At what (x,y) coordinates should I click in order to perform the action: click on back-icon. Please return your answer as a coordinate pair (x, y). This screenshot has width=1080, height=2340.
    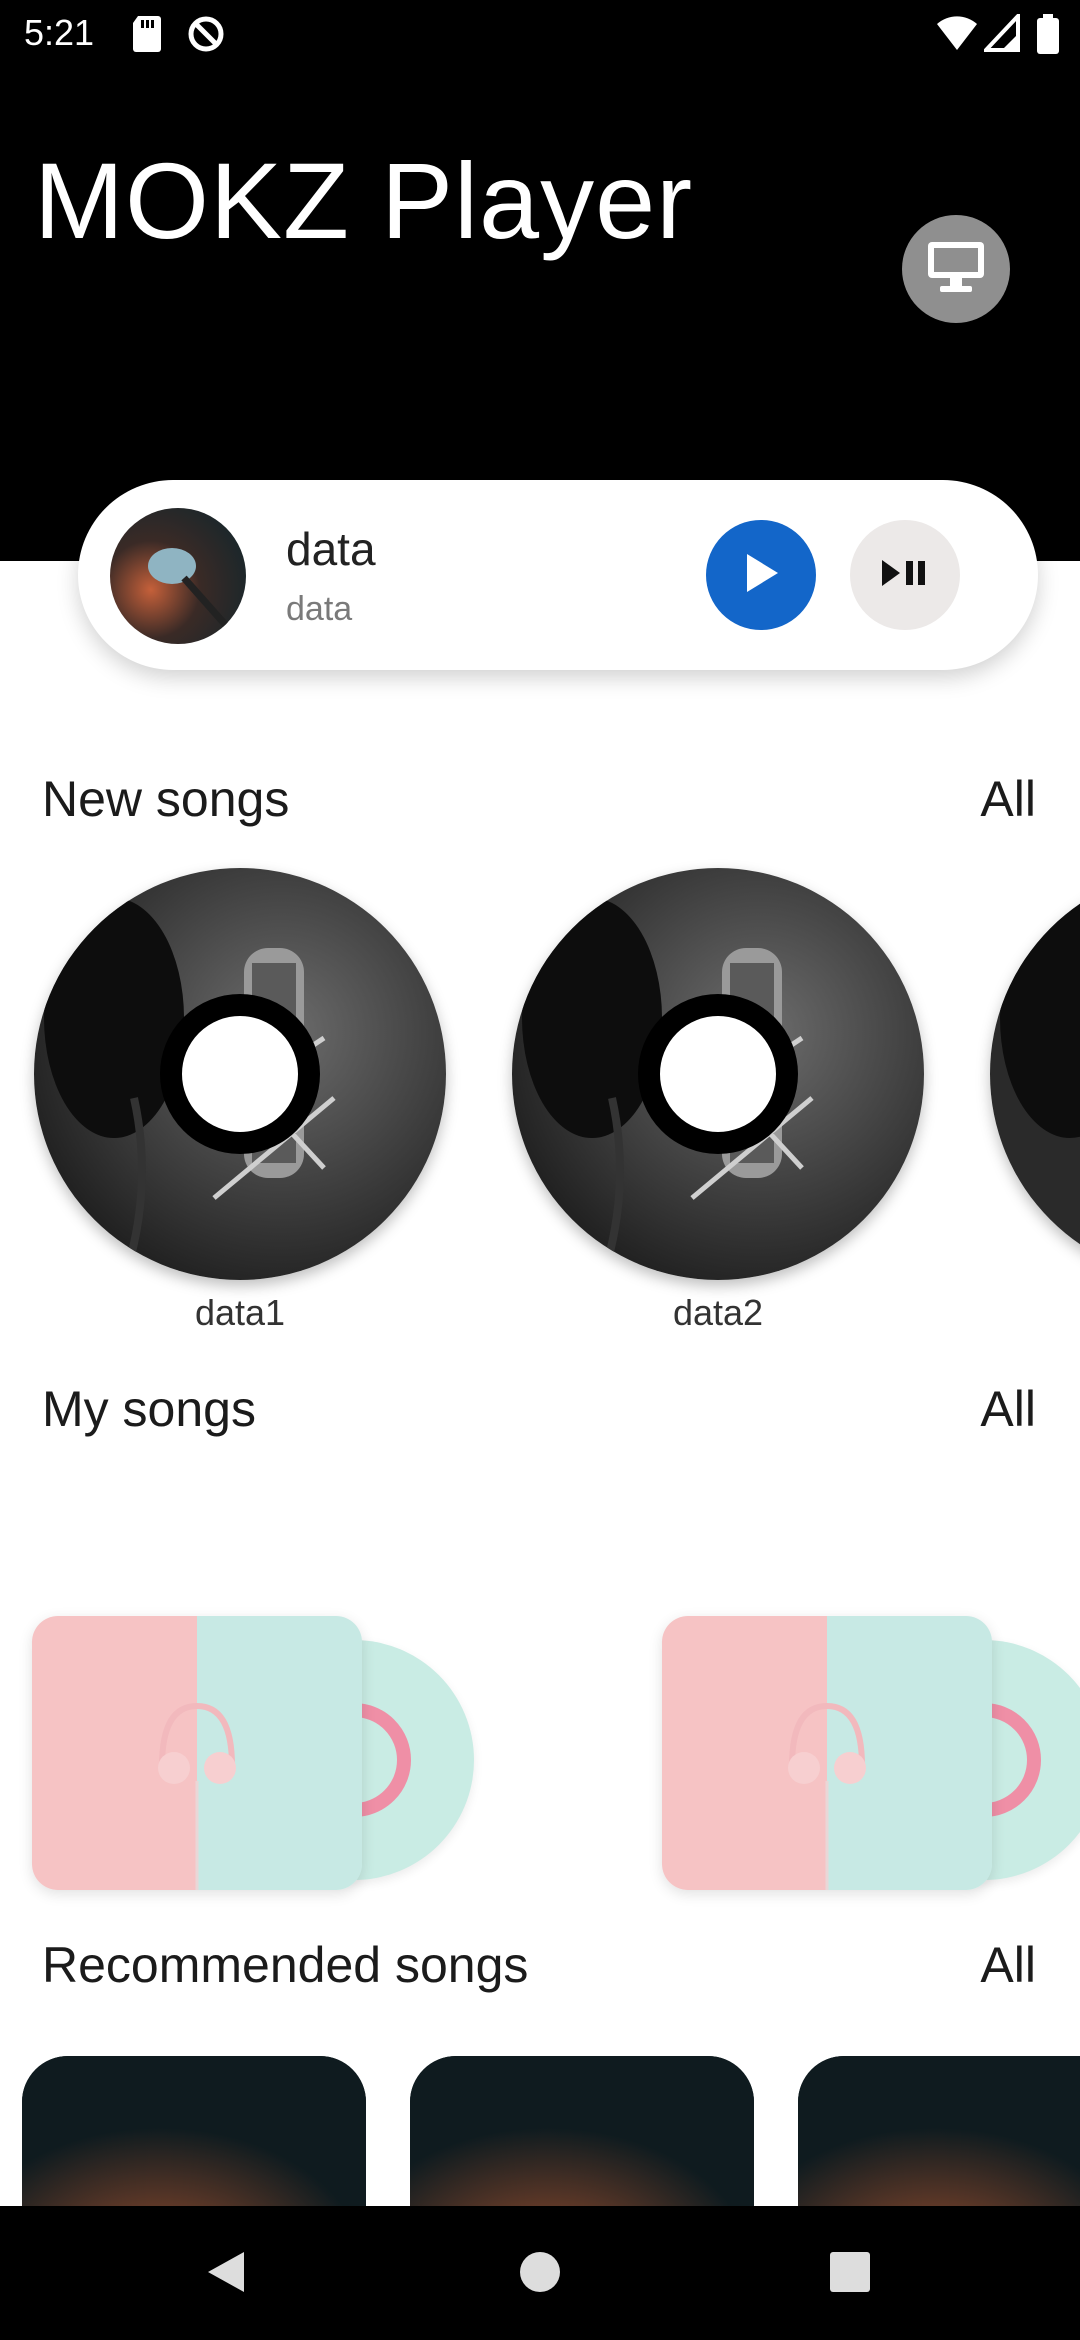
    Looking at the image, I should click on (226, 2274).